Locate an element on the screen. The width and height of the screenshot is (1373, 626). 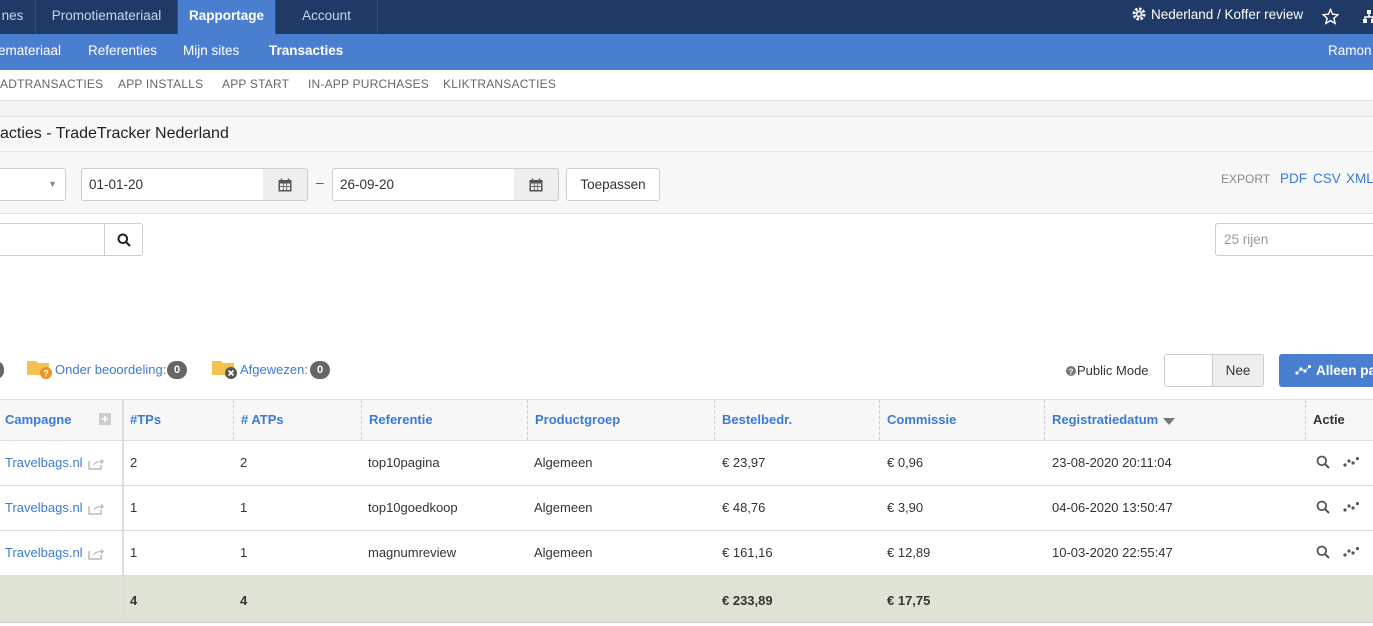
network-icon is located at coordinates (1368, 17).